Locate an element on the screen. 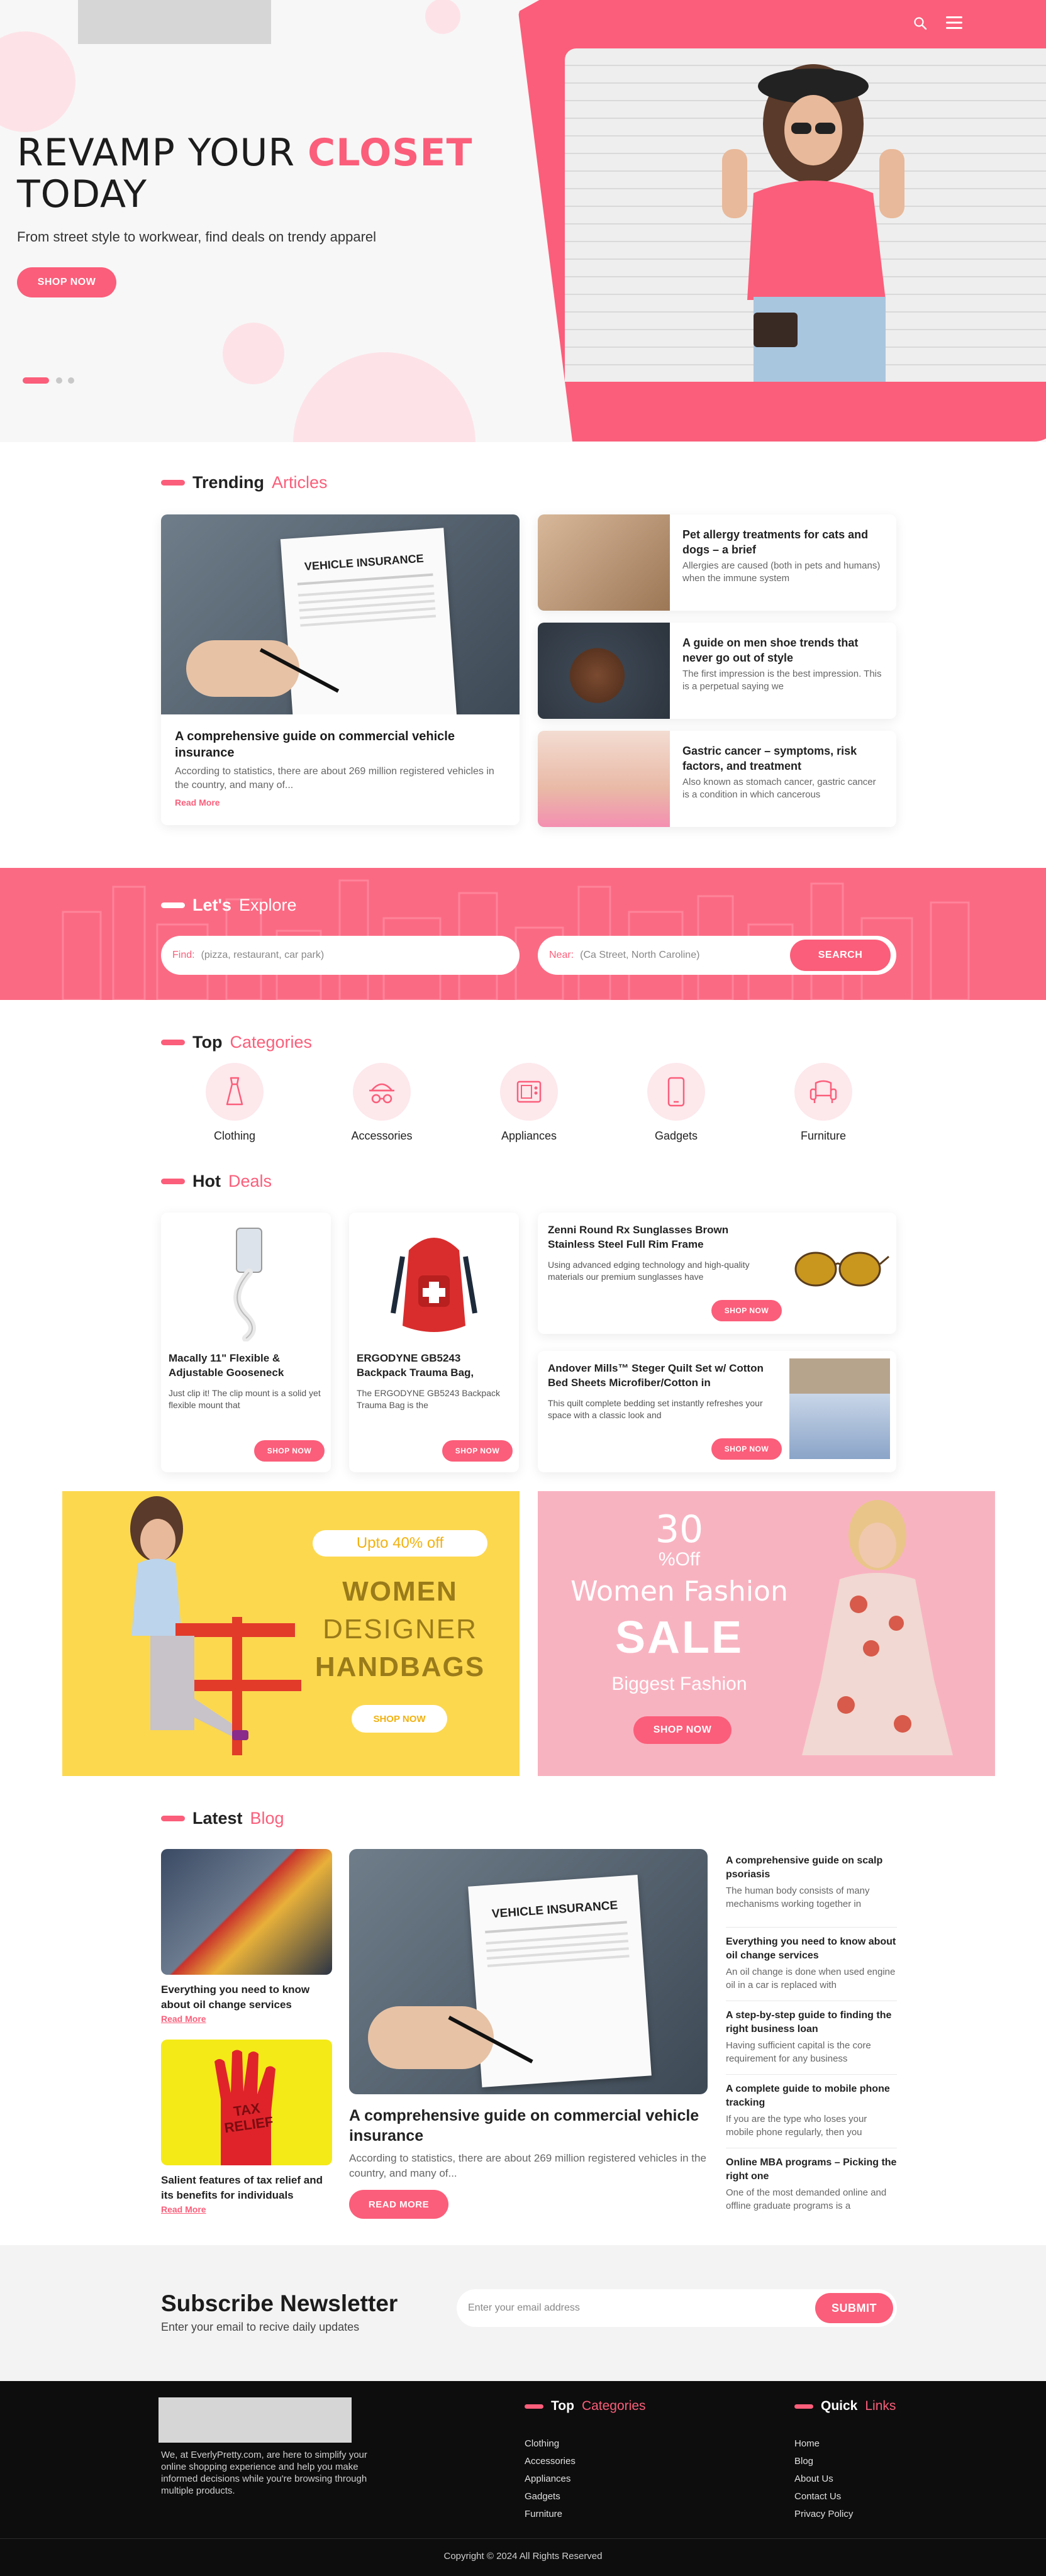 Image resolution: width=1046 pixels, height=2576 pixels. hero-slide-dot-active is located at coordinates (36, 380).